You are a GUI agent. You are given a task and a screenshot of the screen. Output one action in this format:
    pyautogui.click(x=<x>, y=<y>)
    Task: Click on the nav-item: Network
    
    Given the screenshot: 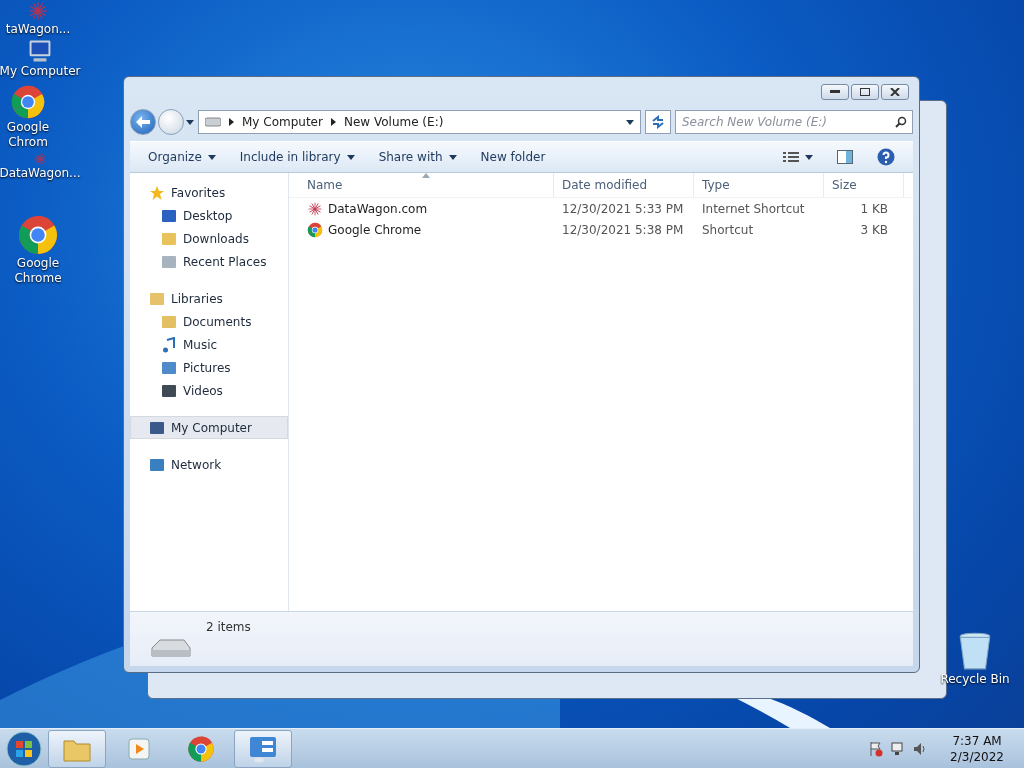 What is the action you would take?
    pyautogui.click(x=209, y=464)
    